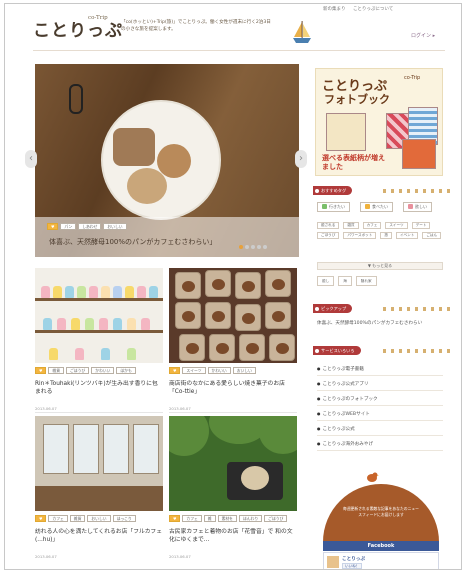 The image size is (466, 573). Describe the element at coordinates (301, 159) in the screenshot. I see `slider-next-button: ›` at that location.